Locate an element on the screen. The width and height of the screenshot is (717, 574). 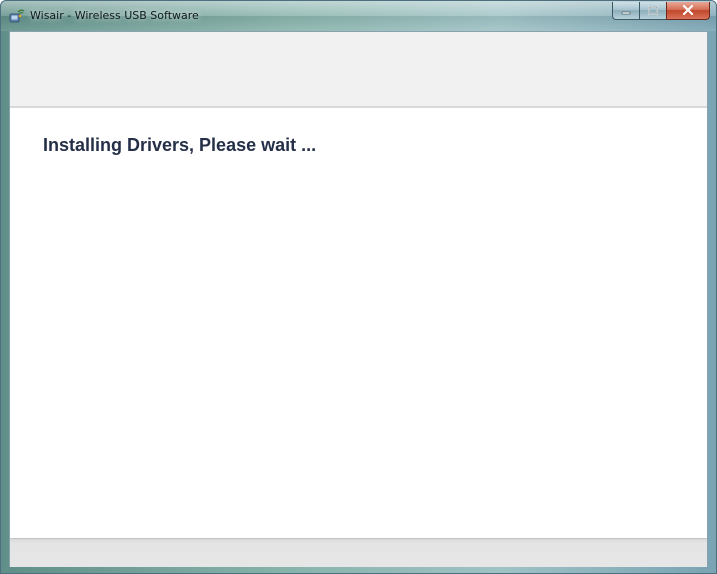
maximize-icon is located at coordinates (653, 11).